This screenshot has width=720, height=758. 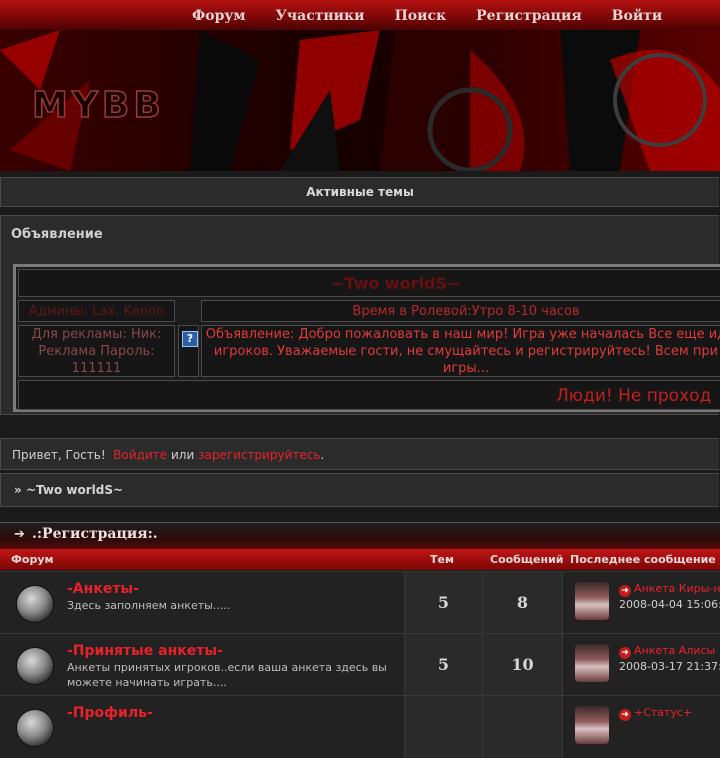 I want to click on help-icon-cell: ?, so click(x=188, y=351).